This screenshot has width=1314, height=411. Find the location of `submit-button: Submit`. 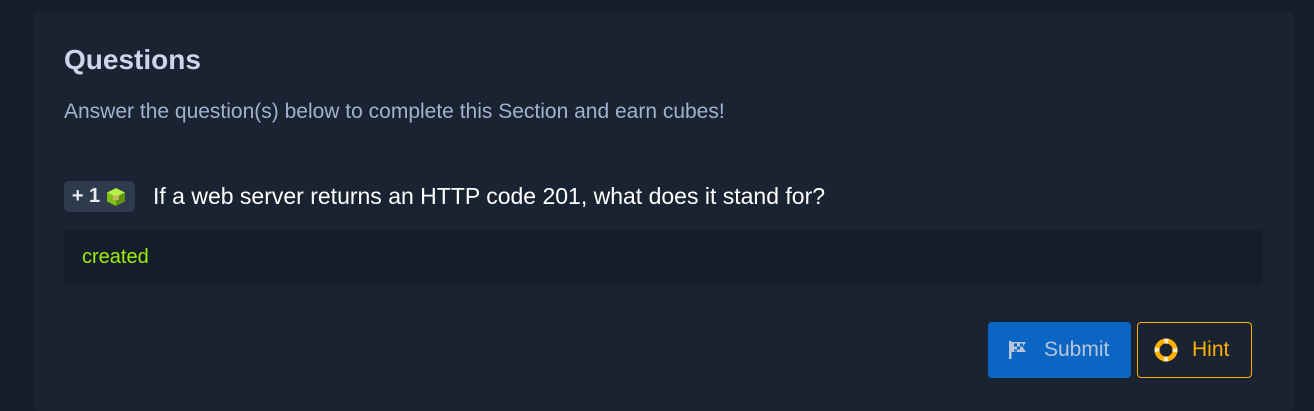

submit-button: Submit is located at coordinates (1059, 350).